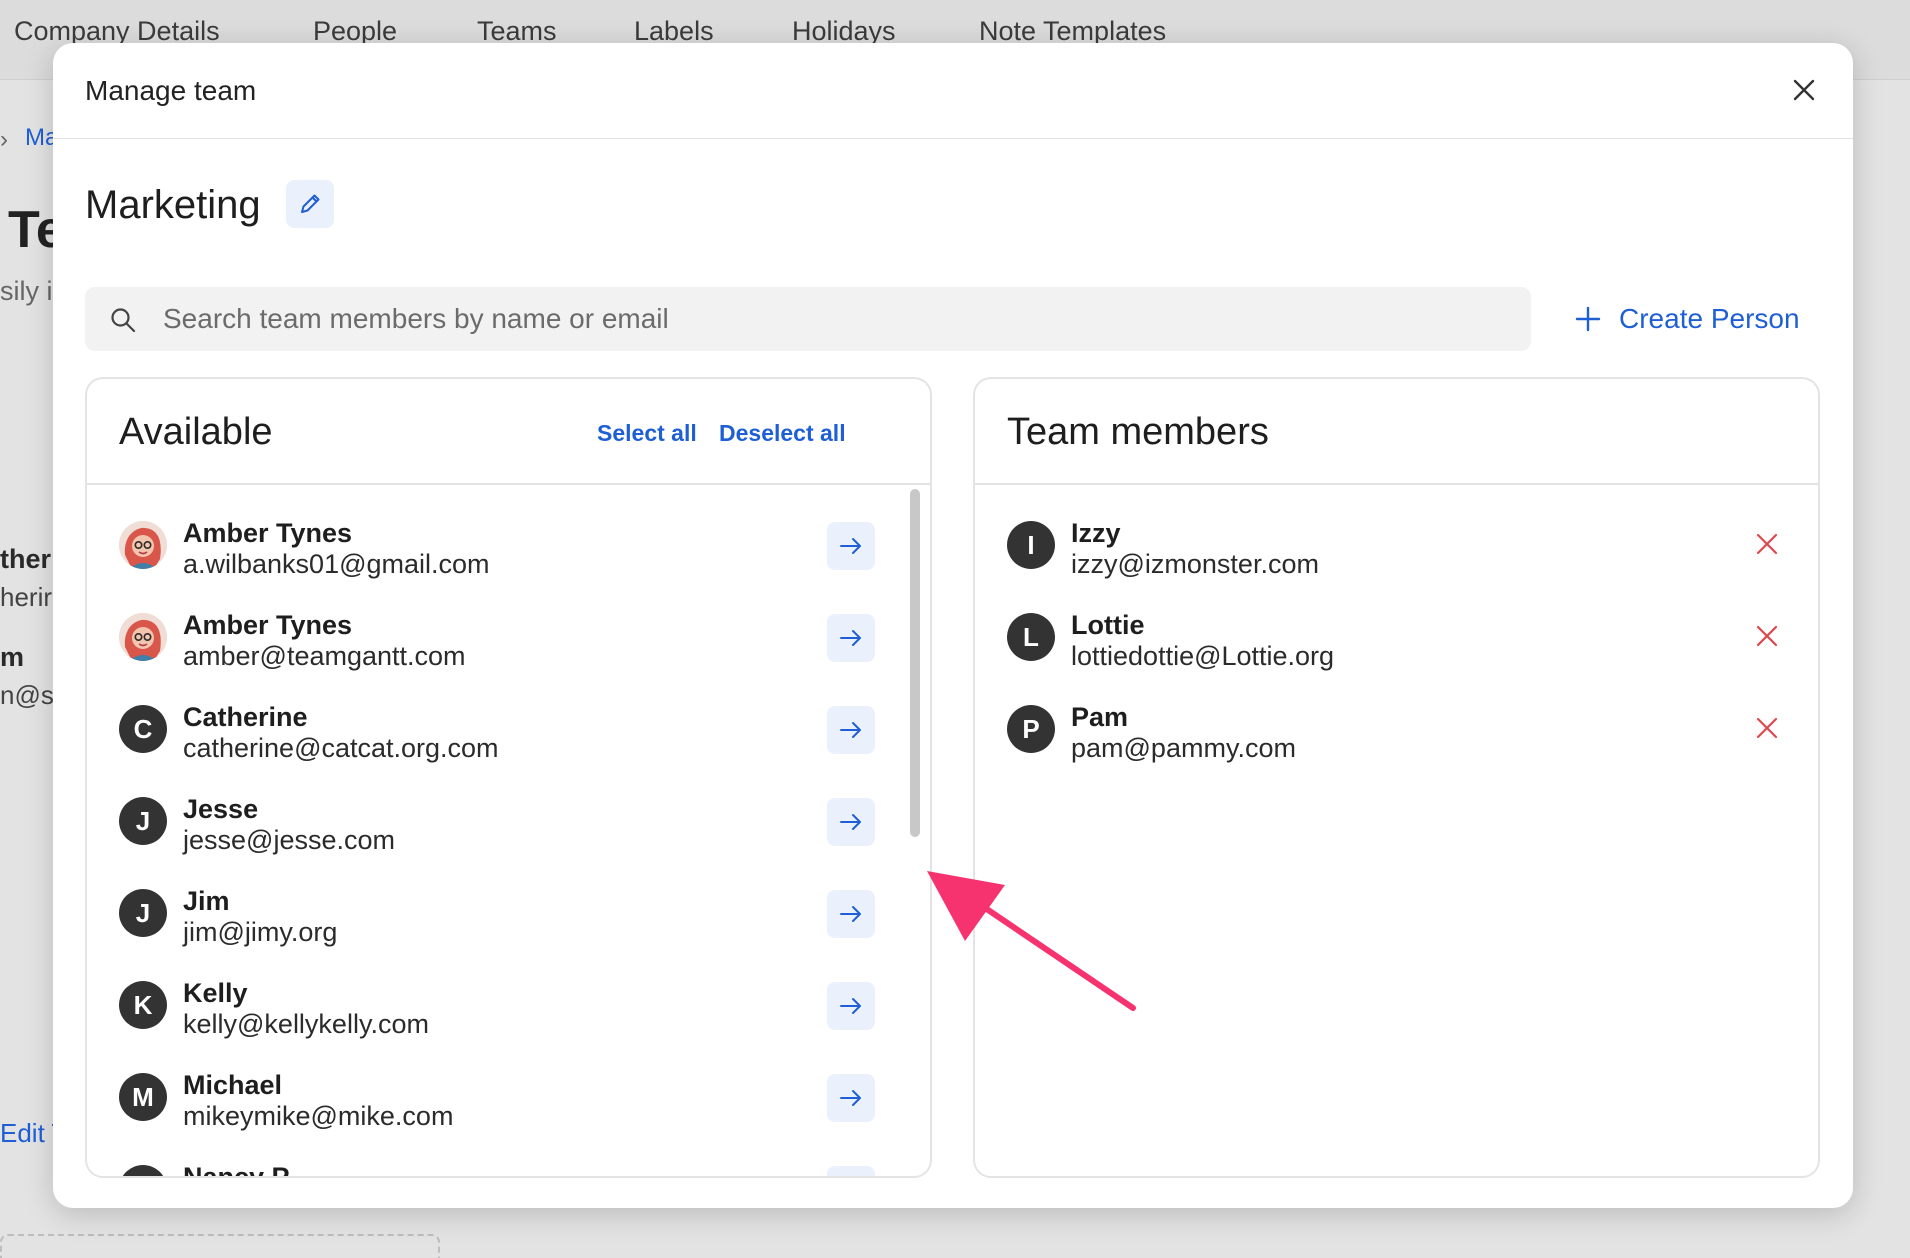  What do you see at coordinates (260, 932) in the screenshot?
I see `person-email: jim@jimy.org` at bounding box center [260, 932].